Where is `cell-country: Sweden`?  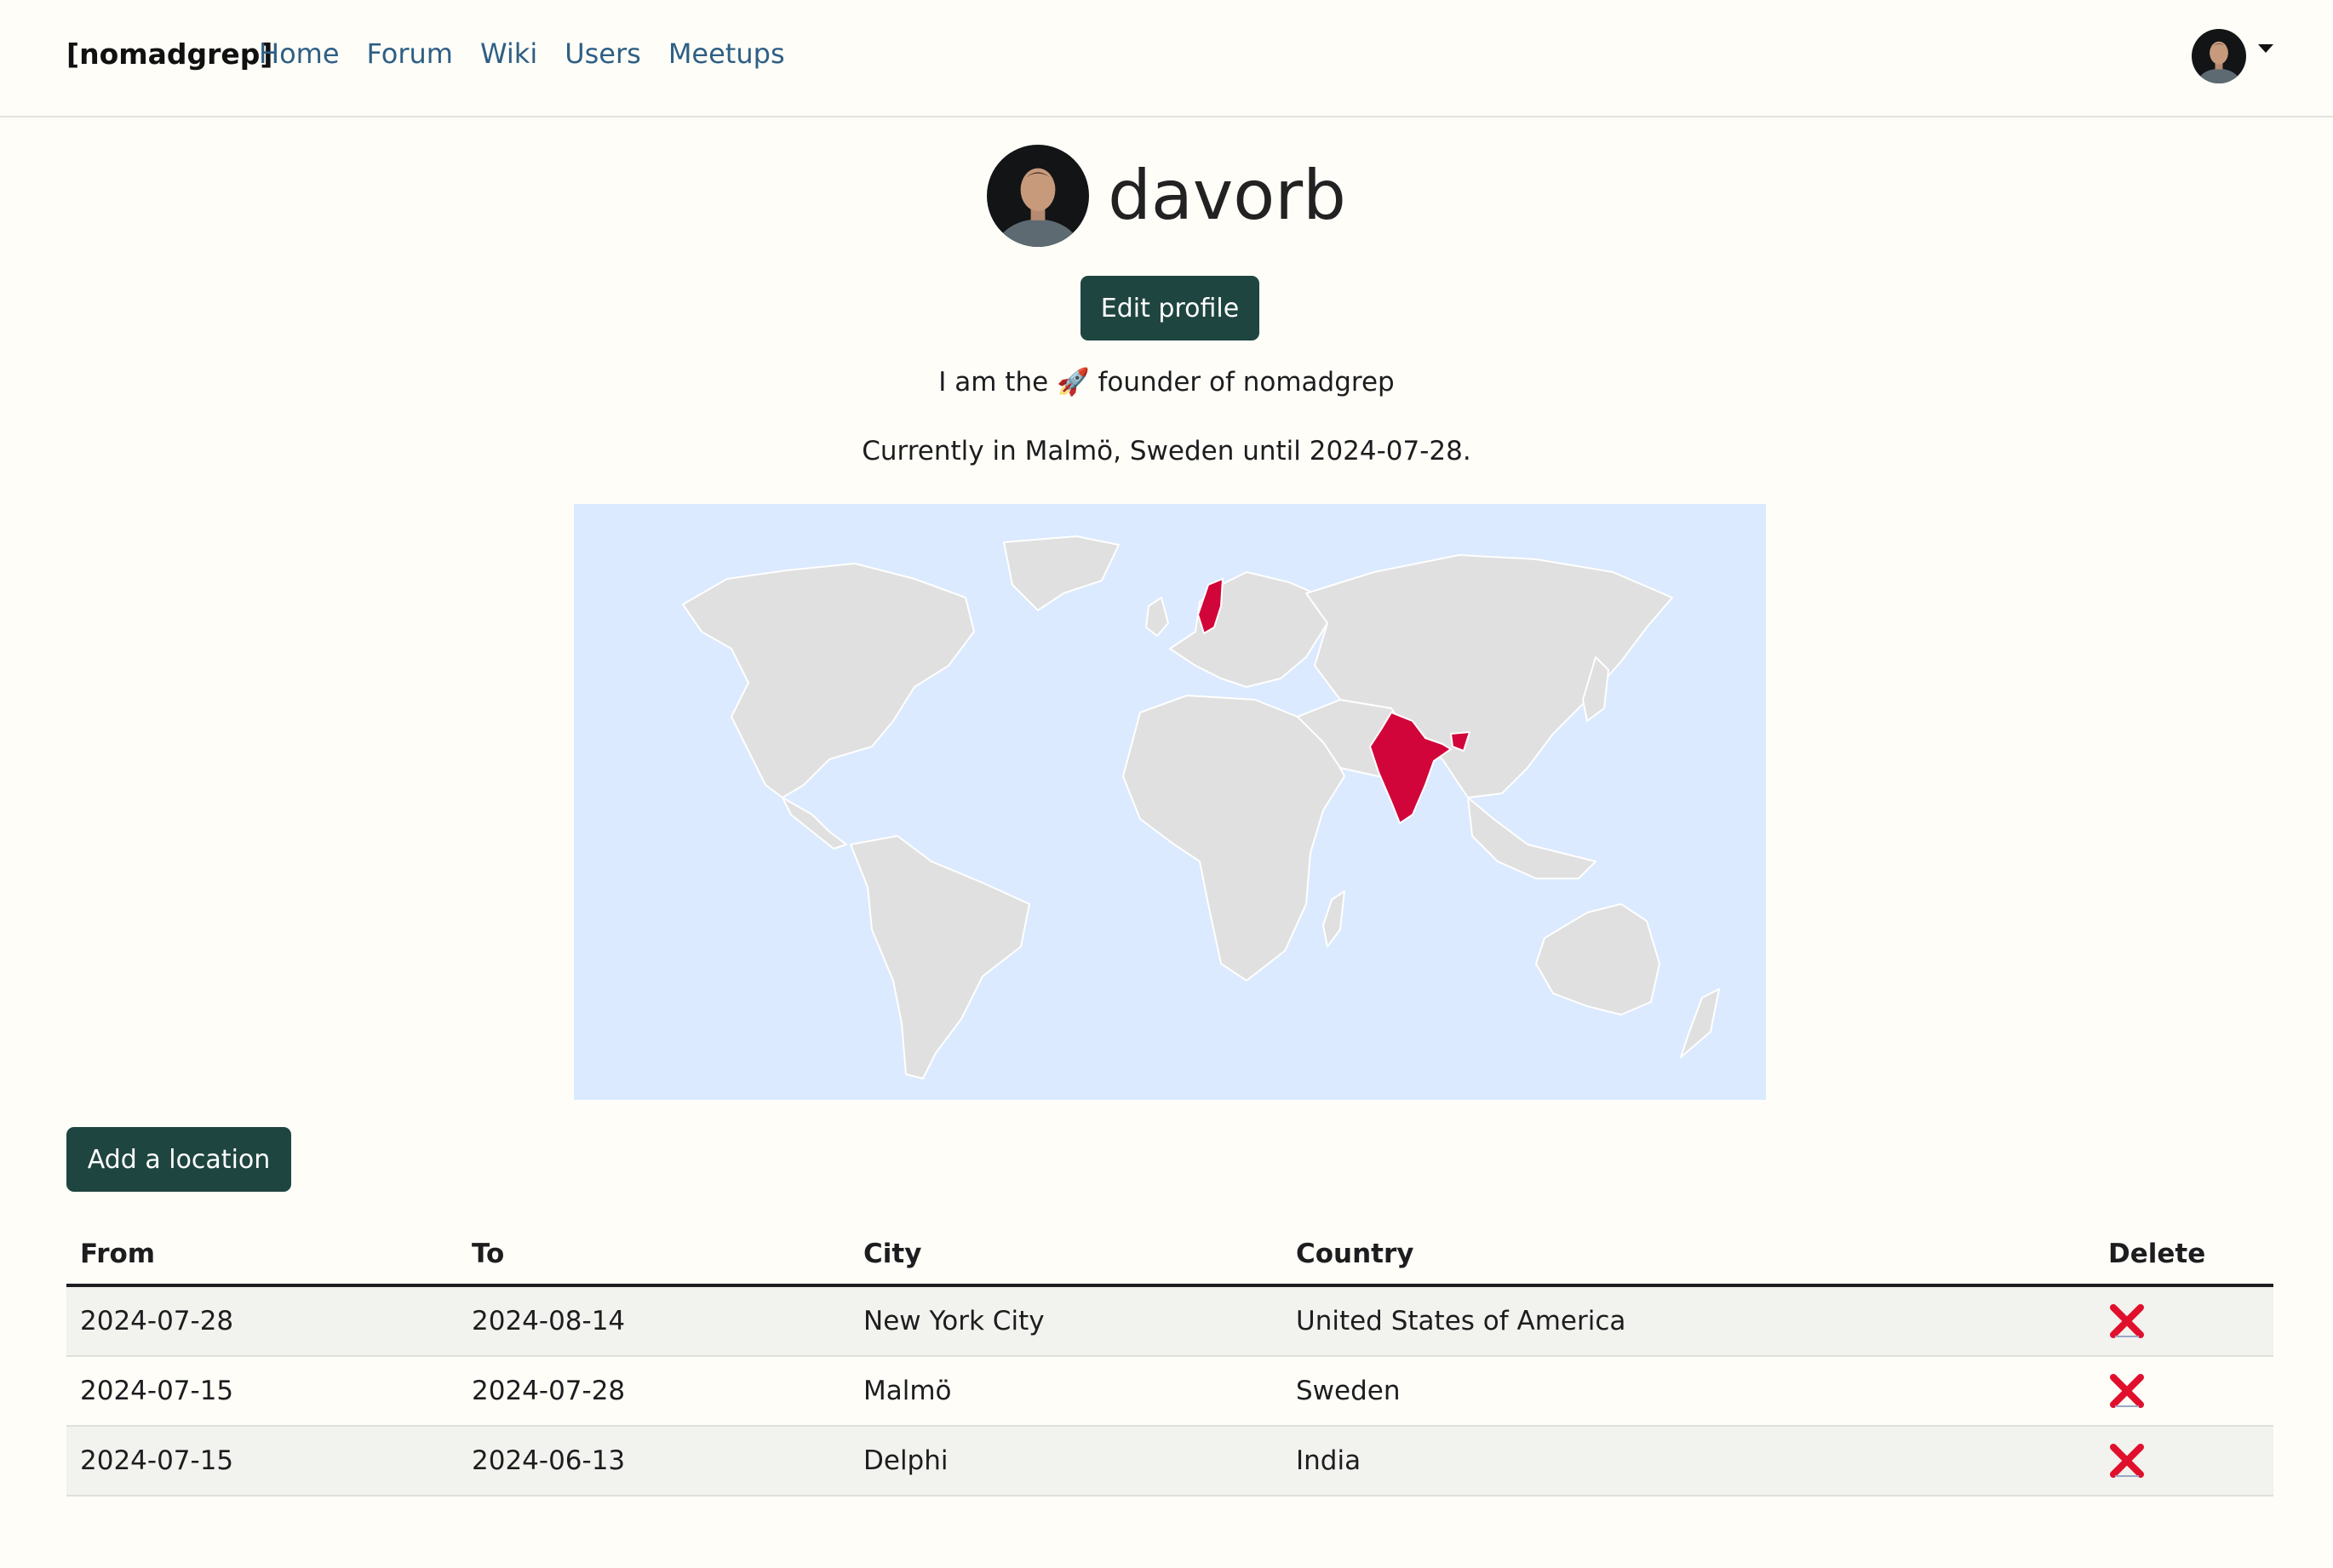
cell-country: Sweden is located at coordinates (1688, 1391).